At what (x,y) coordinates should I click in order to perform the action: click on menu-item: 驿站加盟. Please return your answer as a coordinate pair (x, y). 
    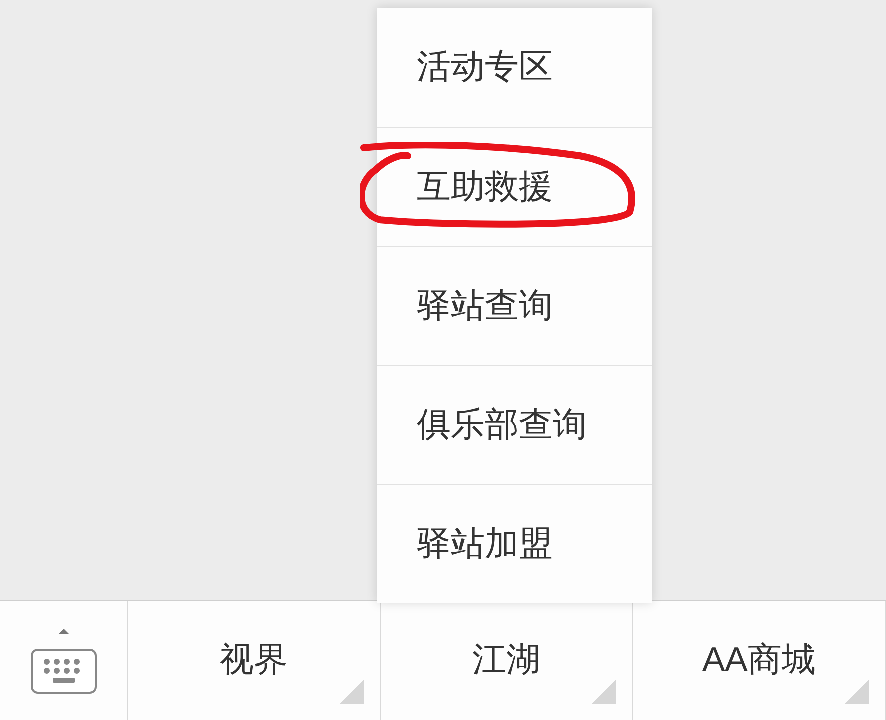
    Looking at the image, I should click on (514, 543).